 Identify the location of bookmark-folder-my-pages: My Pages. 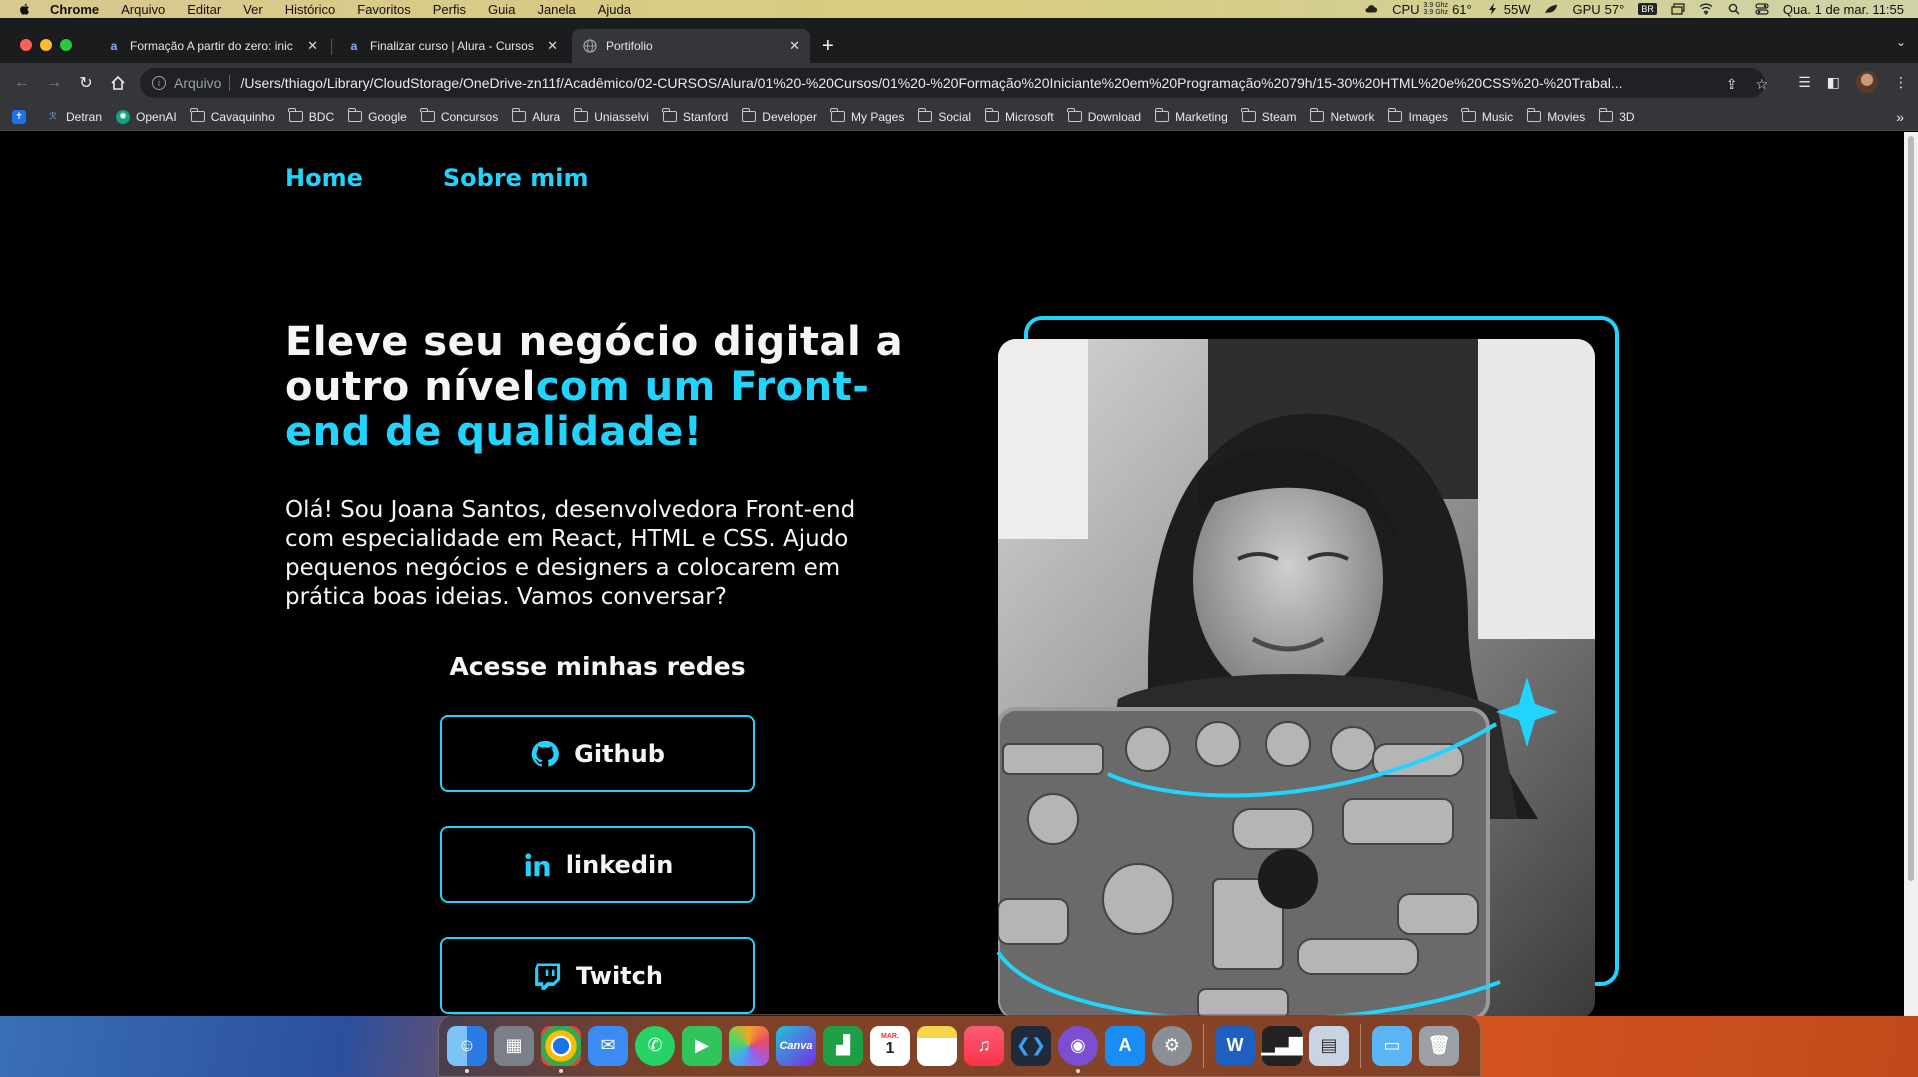
(867, 116).